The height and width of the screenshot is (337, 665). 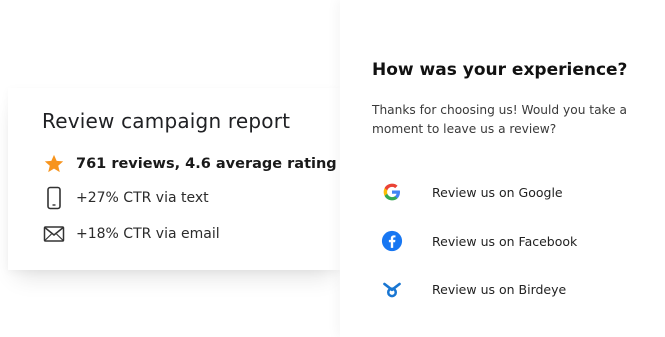 I want to click on review-google-link: Review us on Google, so click(x=471, y=192).